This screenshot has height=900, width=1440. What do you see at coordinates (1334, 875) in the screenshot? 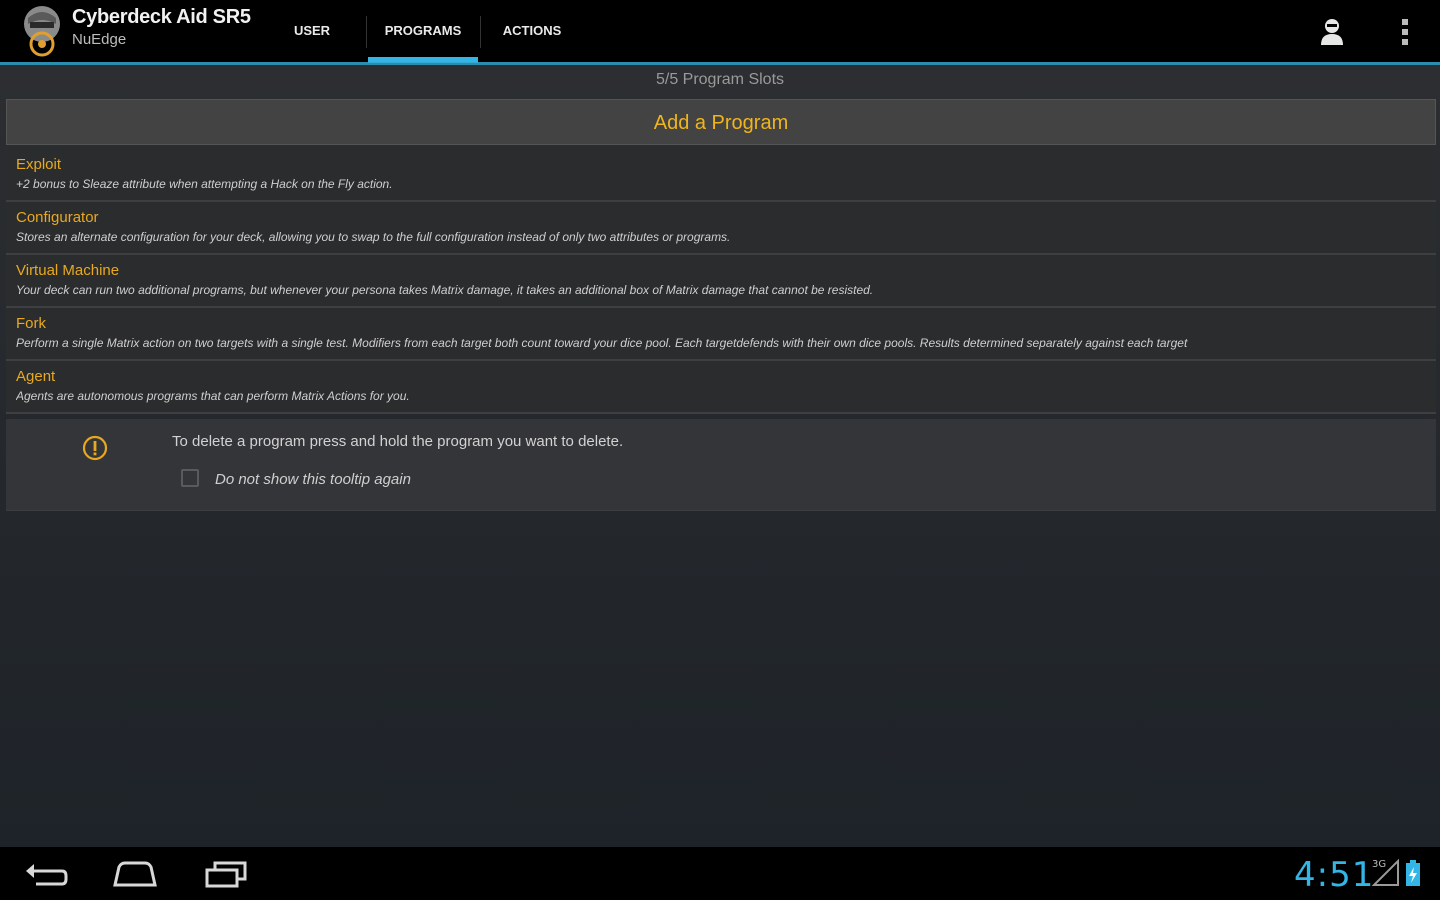
I see `status-clock: 4:51` at bounding box center [1334, 875].